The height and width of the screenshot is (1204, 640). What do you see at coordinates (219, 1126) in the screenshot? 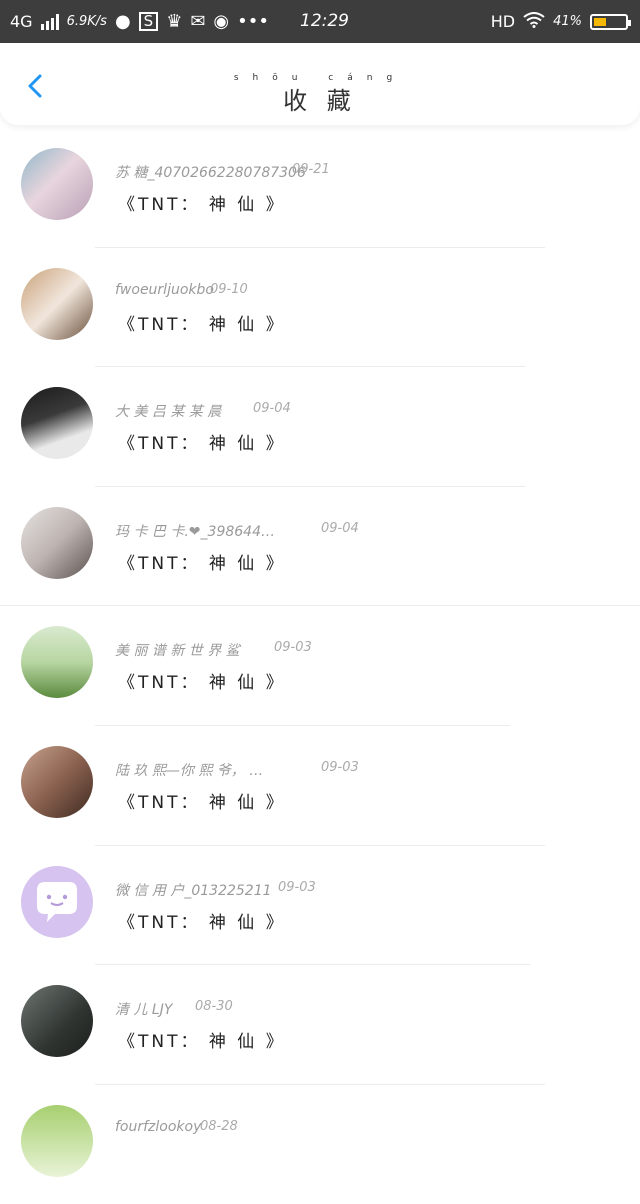
I see `date-label: 08-28` at bounding box center [219, 1126].